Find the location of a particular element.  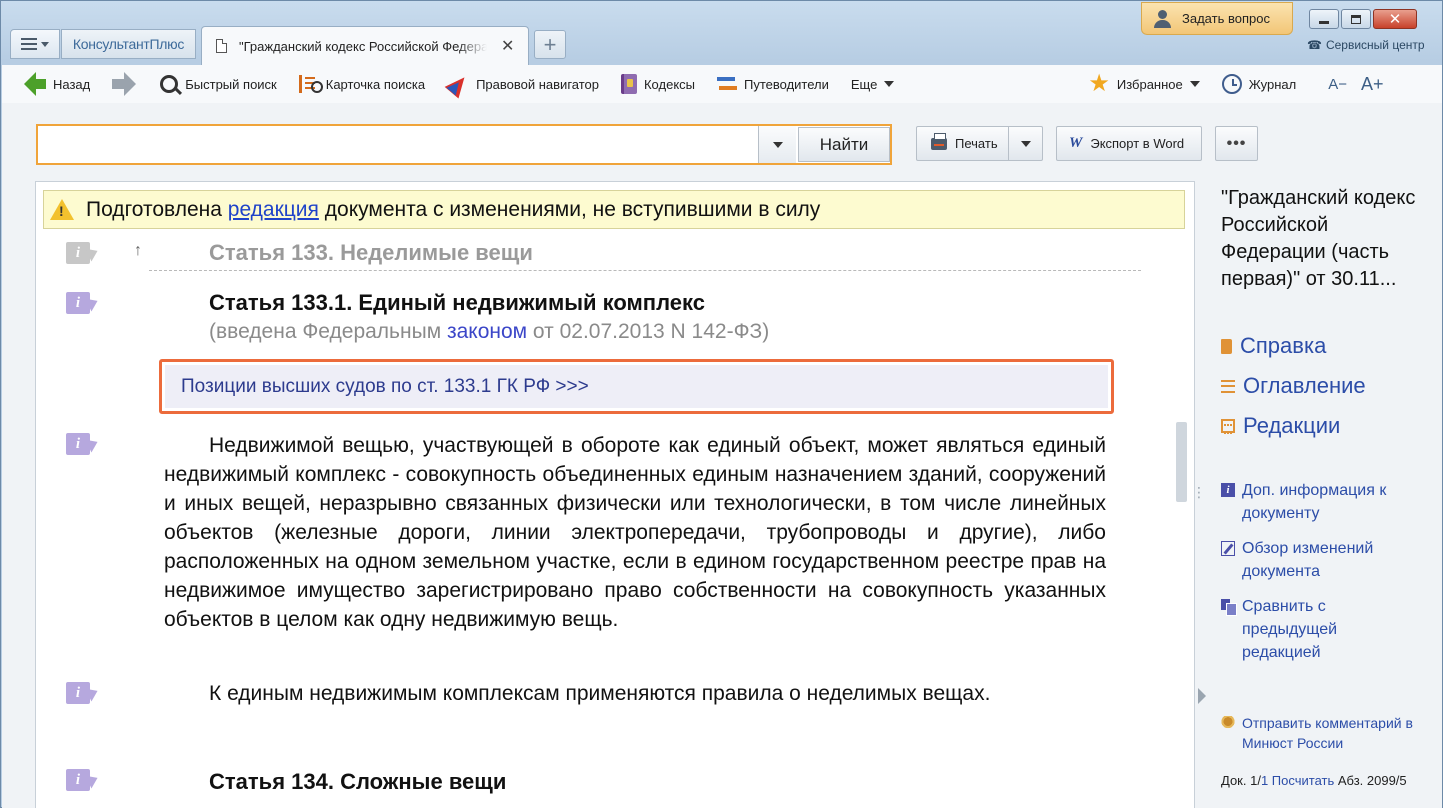

sidebar-changes-review-link: Обзор изменений документа is located at coordinates (1321, 560).